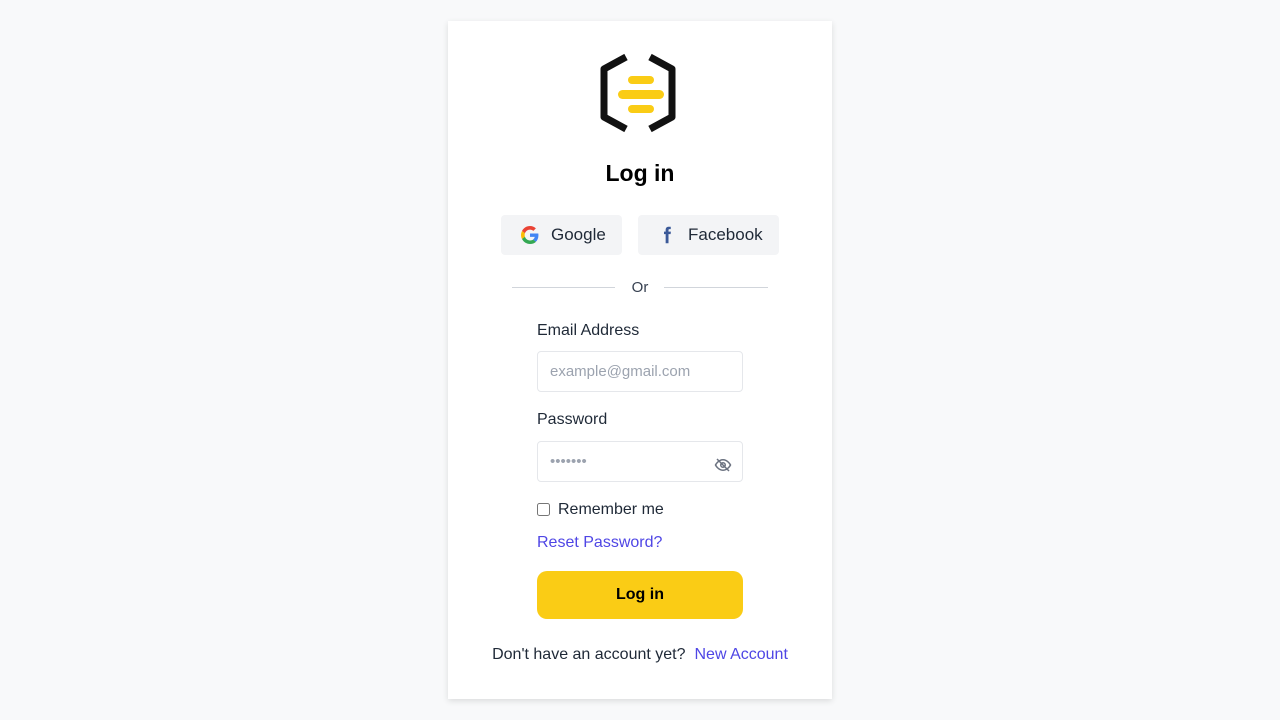  I want to click on remember-checkbox, so click(543, 509).